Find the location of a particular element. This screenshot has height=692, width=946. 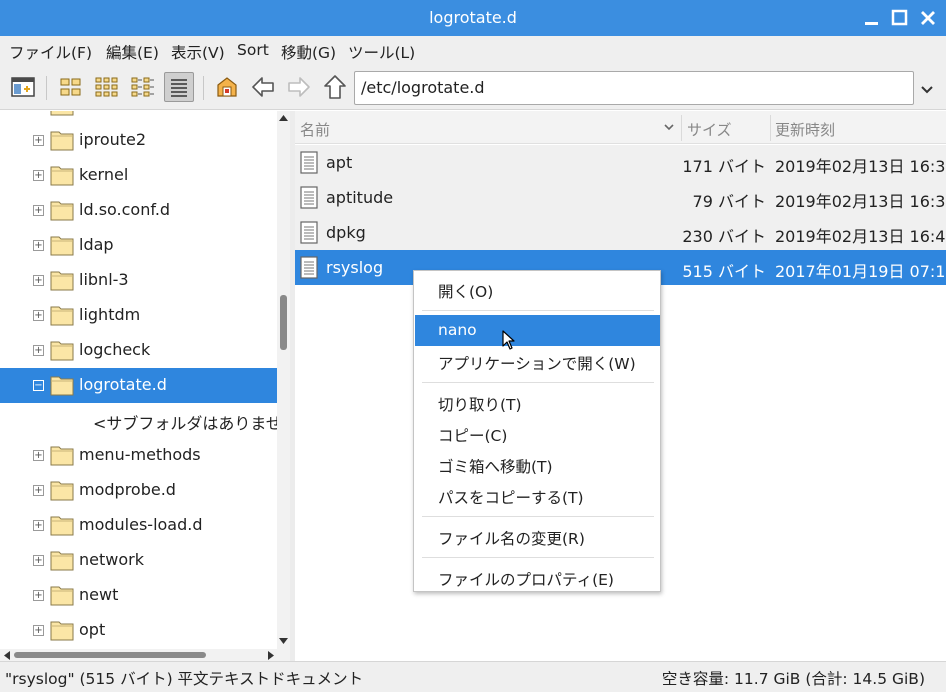

context-menu-item: コピー(C) is located at coordinates (537, 433).